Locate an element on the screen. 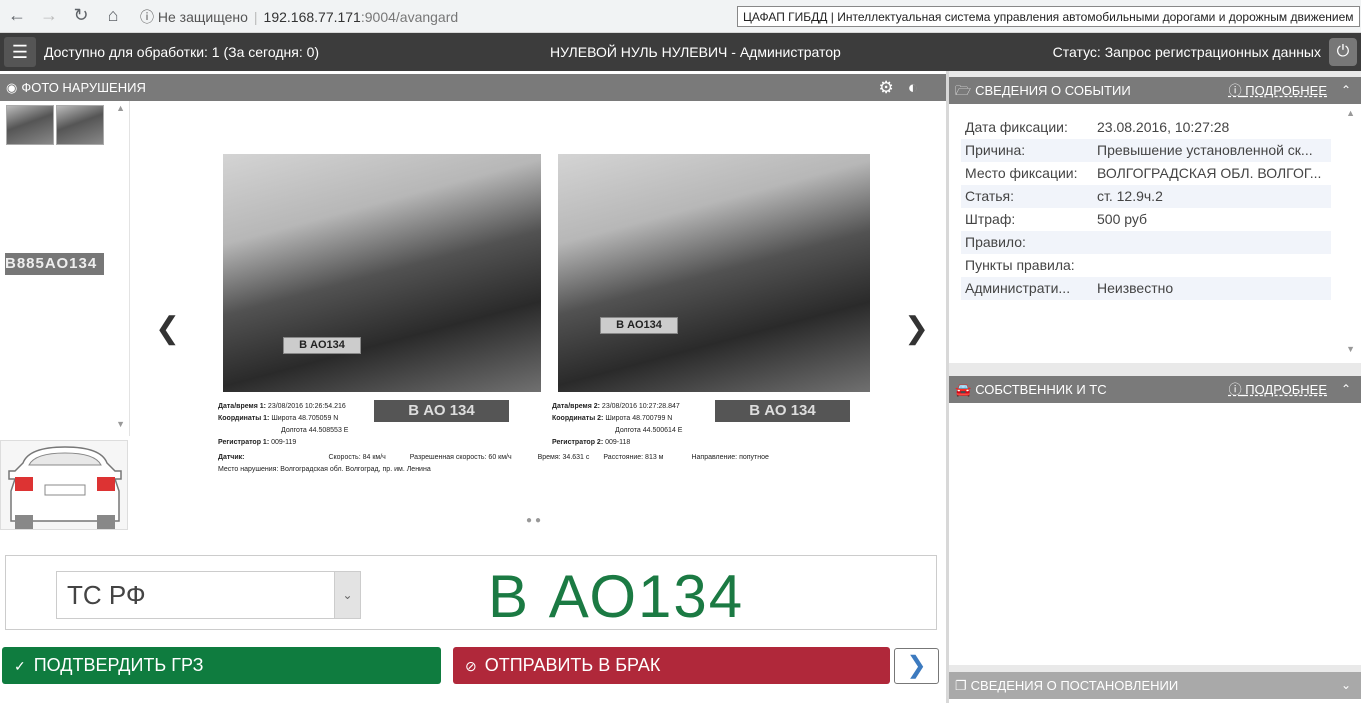 The width and height of the screenshot is (1361, 703). carousel-dots: ●● is located at coordinates (535, 520).